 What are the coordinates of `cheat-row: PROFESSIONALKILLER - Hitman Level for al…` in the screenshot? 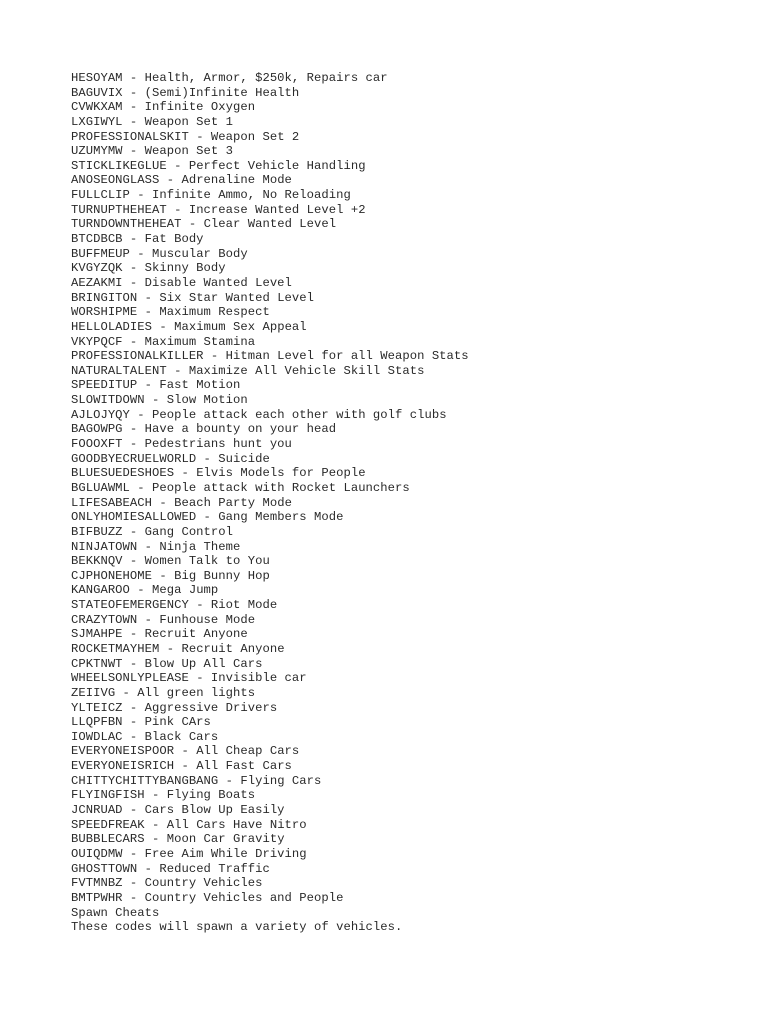 It's located at (411, 356).